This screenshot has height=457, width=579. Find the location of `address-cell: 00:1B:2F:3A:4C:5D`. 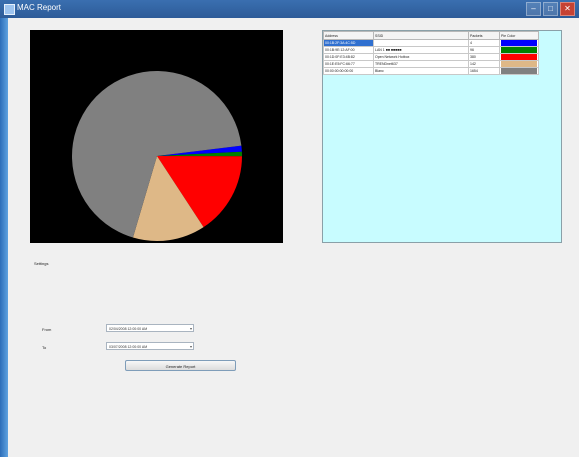

address-cell: 00:1B:2F:3A:4C:5D is located at coordinates (348, 43).